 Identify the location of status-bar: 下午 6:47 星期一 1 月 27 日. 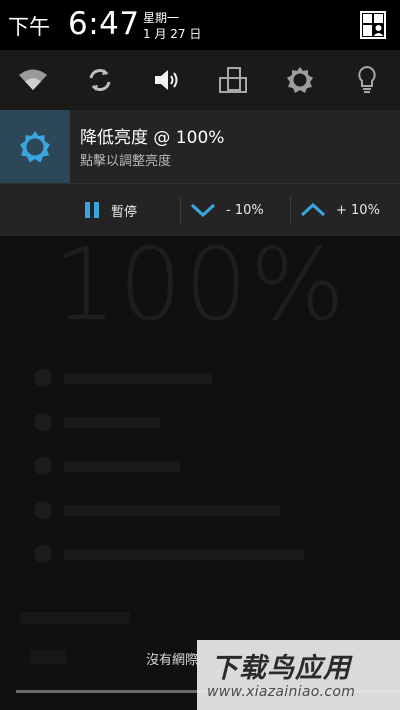
(200, 25).